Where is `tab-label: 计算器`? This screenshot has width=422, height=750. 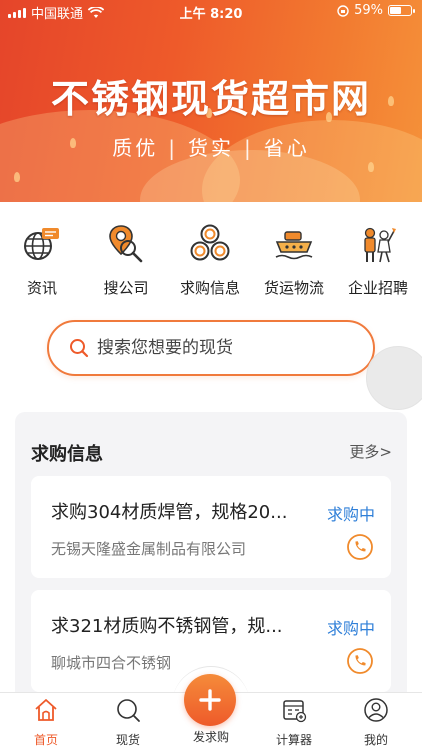
tab-label: 计算器 is located at coordinates (293, 740).